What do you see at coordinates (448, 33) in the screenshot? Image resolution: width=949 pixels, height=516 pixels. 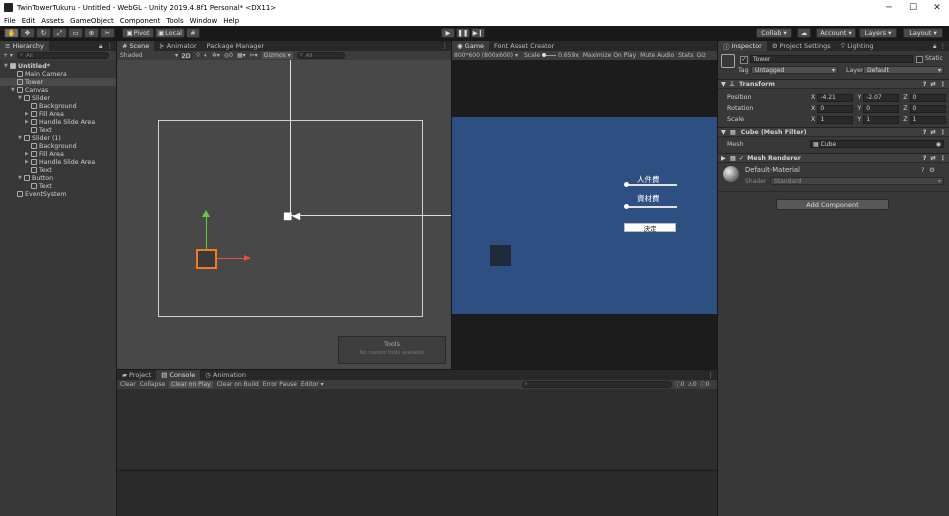 I see `play-button: ▶` at bounding box center [448, 33].